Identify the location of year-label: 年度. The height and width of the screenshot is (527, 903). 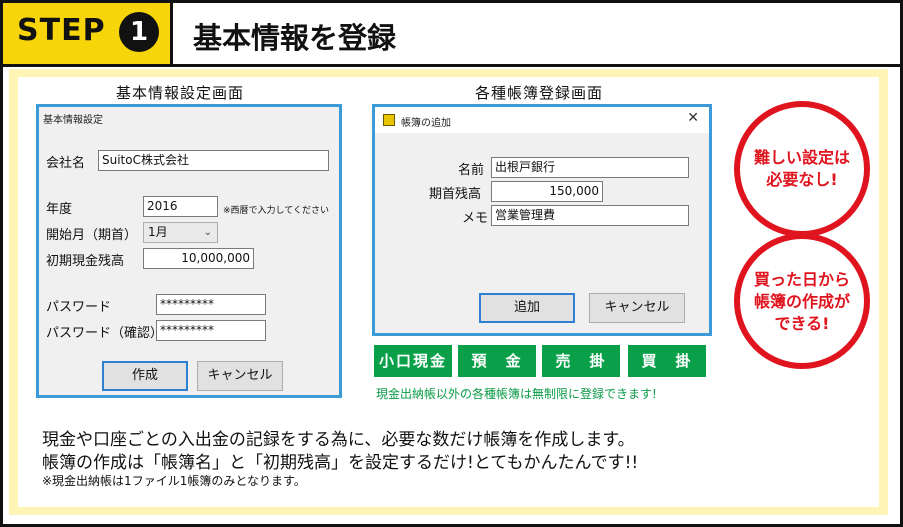
(59, 209).